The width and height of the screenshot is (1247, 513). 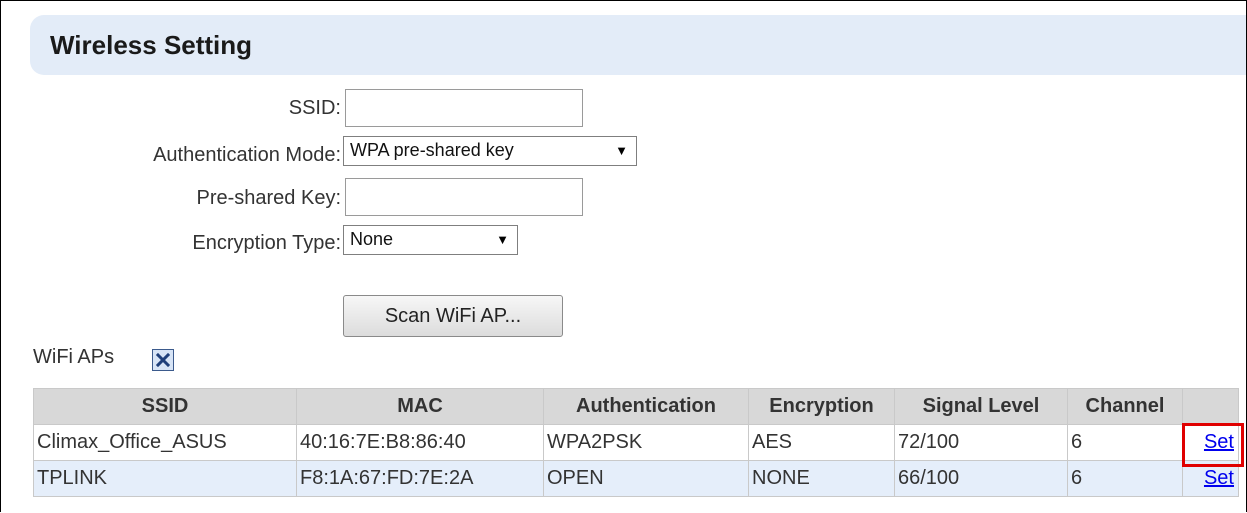 I want to click on cell-signal-level: 66/100, so click(x=981, y=478).